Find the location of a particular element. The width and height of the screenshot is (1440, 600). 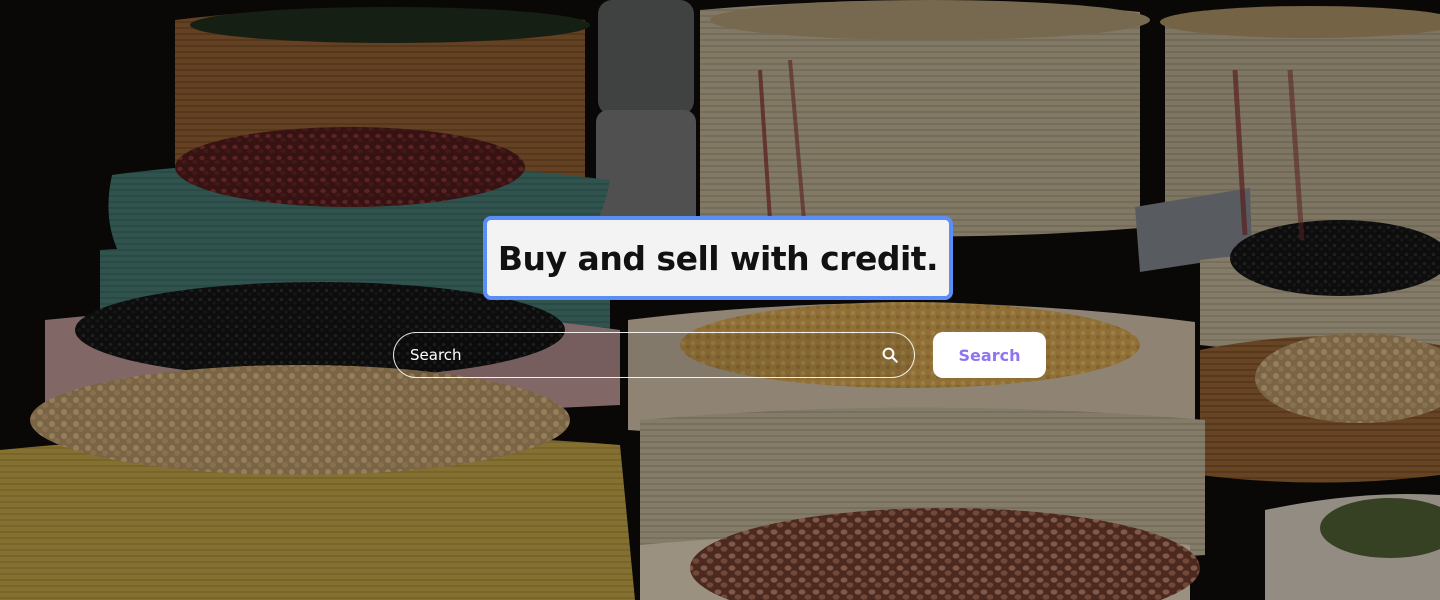

search-button: Search is located at coordinates (989, 355).